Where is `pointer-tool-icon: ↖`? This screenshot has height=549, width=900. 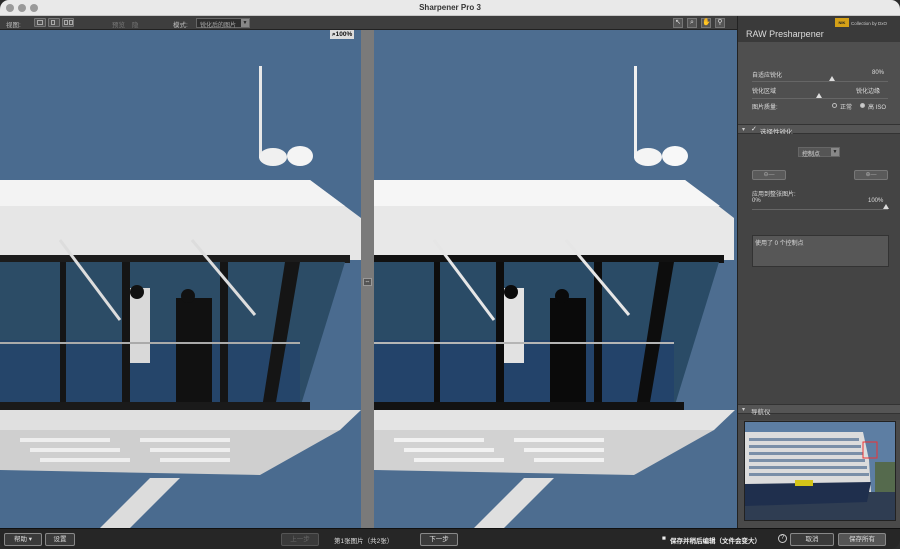
pointer-tool-icon: ↖ is located at coordinates (678, 23).